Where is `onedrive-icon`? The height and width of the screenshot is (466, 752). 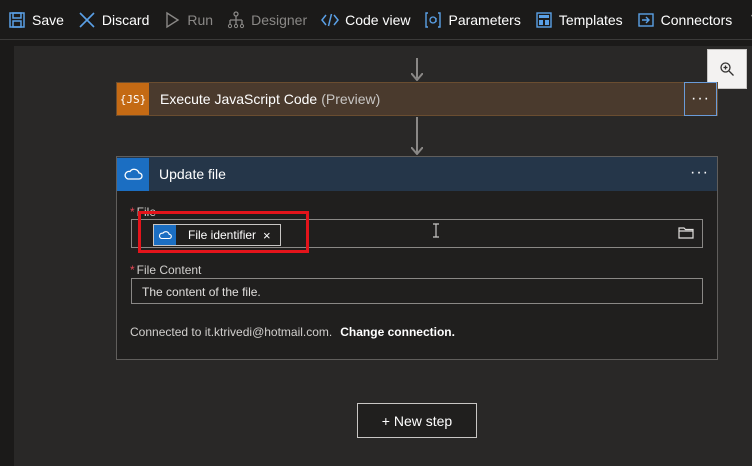
onedrive-icon is located at coordinates (133, 174).